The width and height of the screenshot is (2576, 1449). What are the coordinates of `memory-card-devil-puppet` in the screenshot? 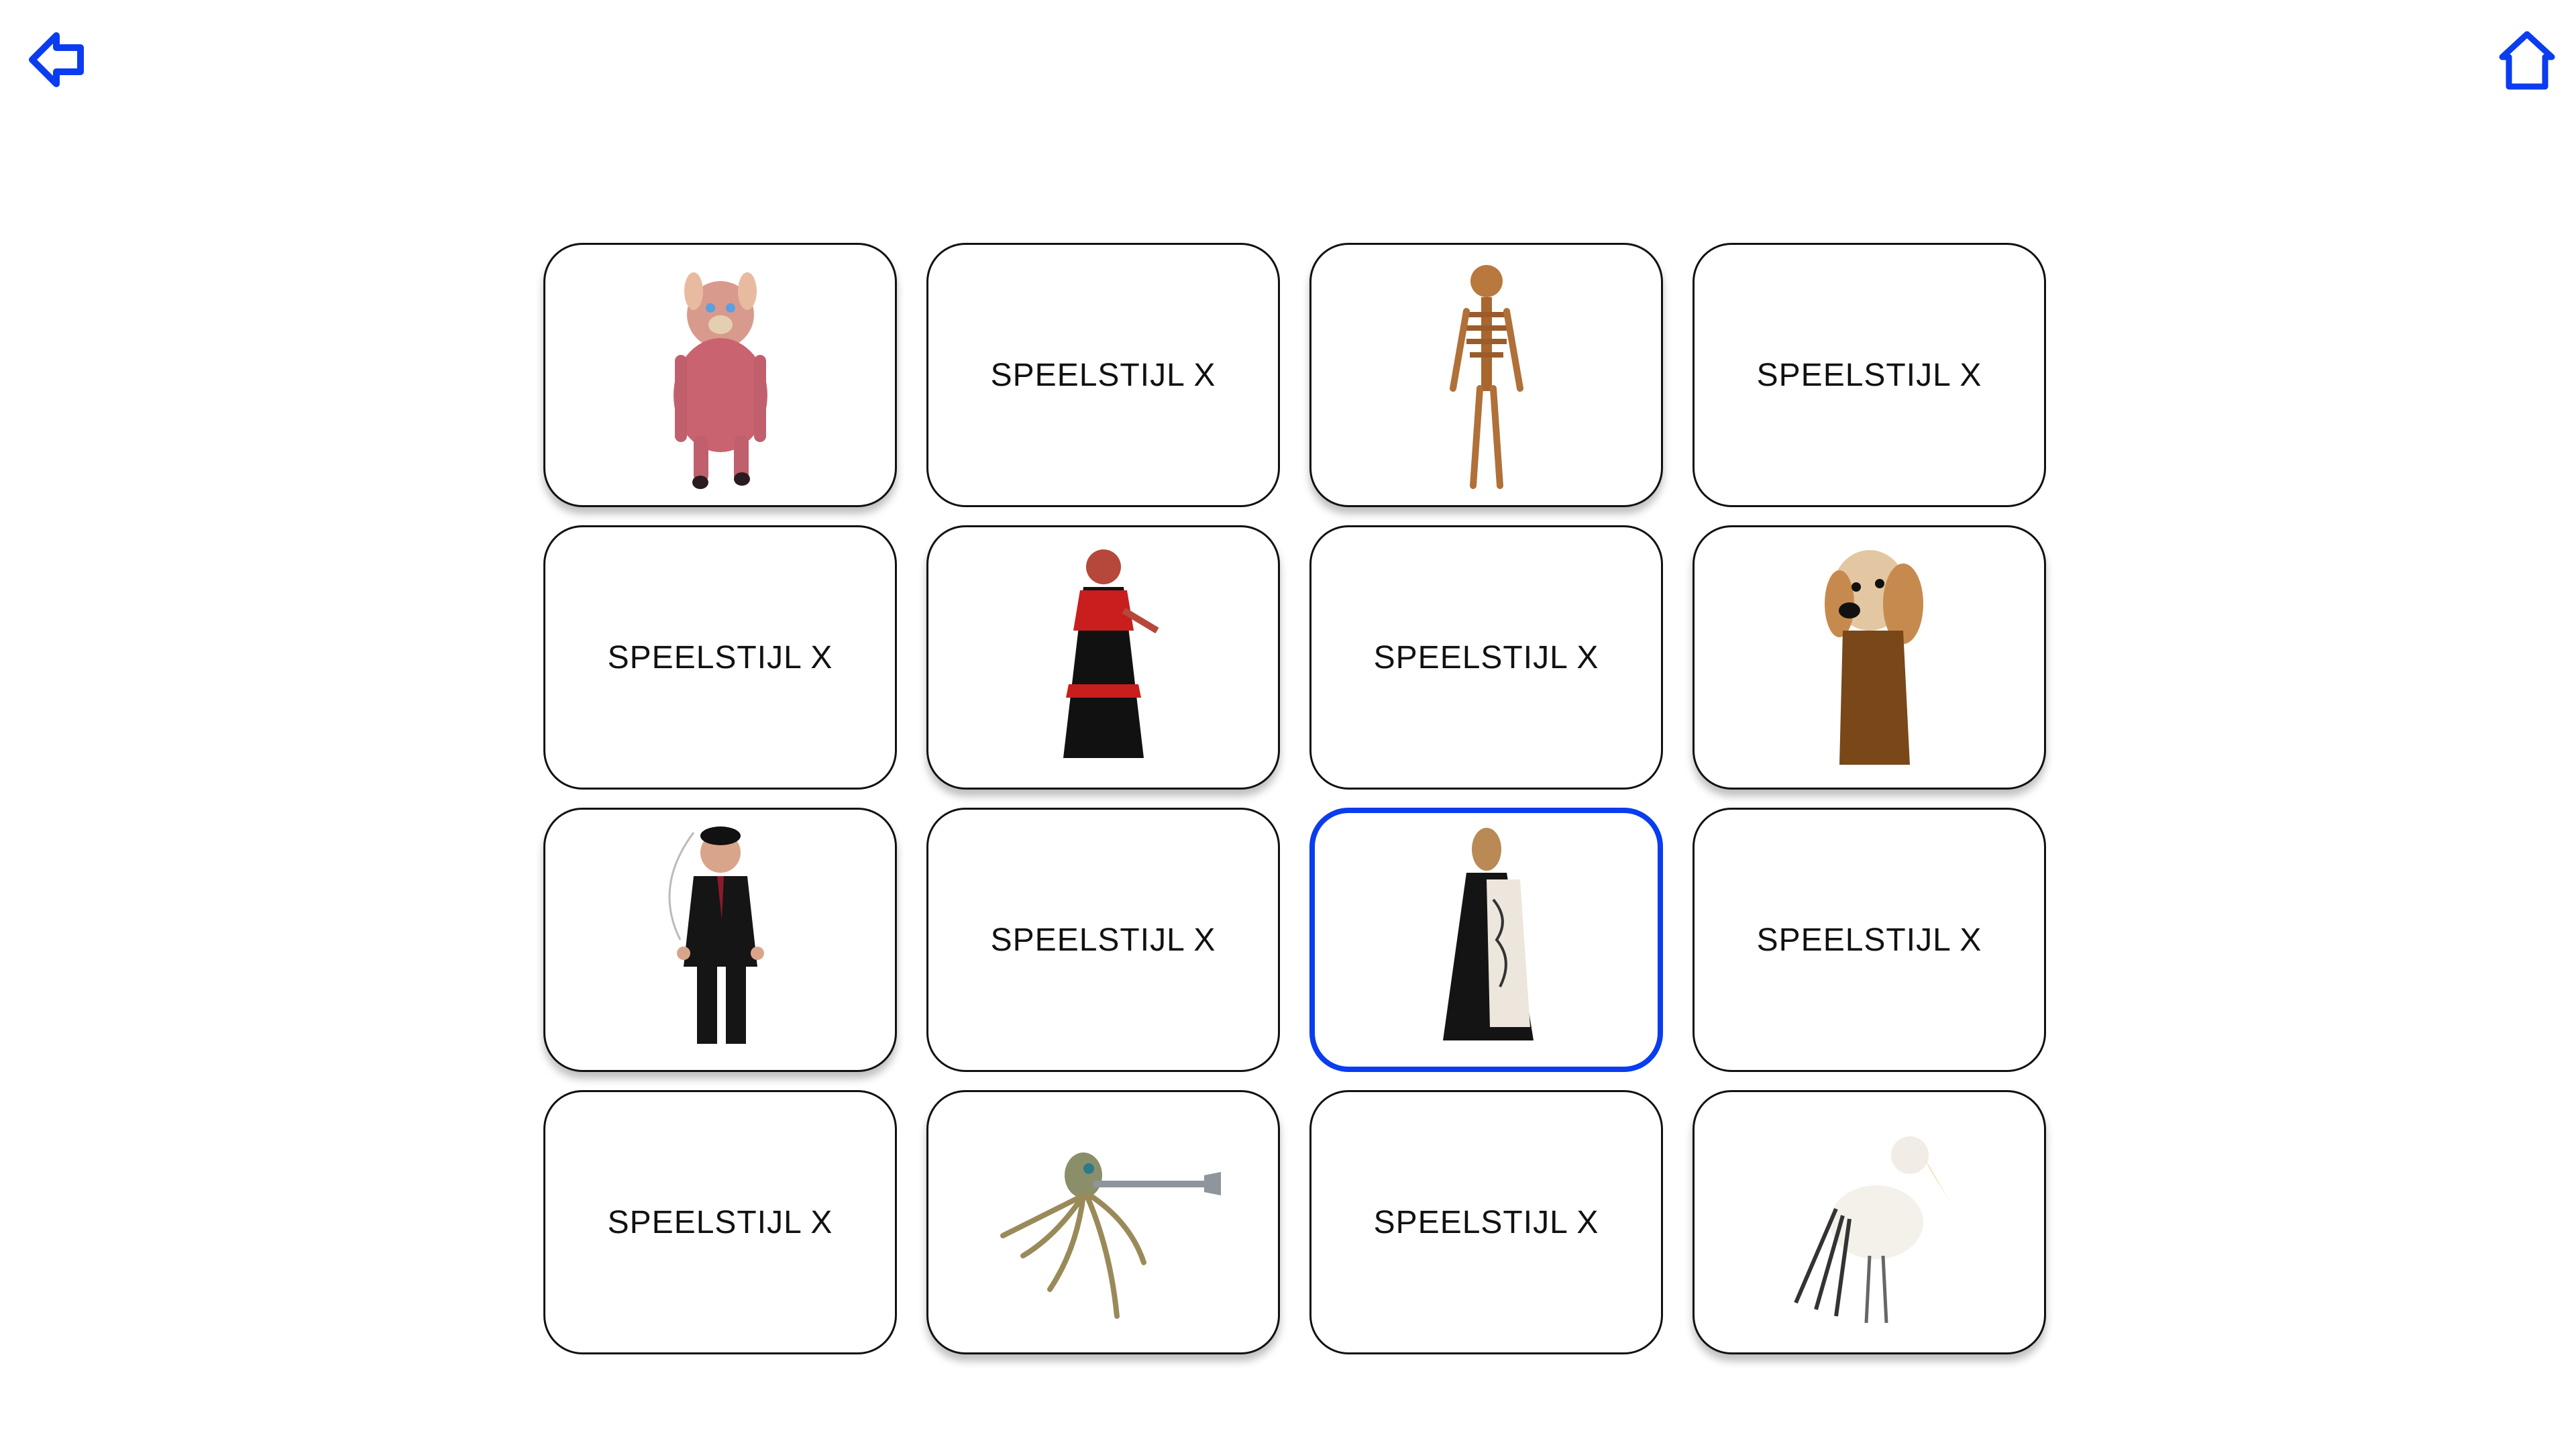 It's located at (1103, 657).